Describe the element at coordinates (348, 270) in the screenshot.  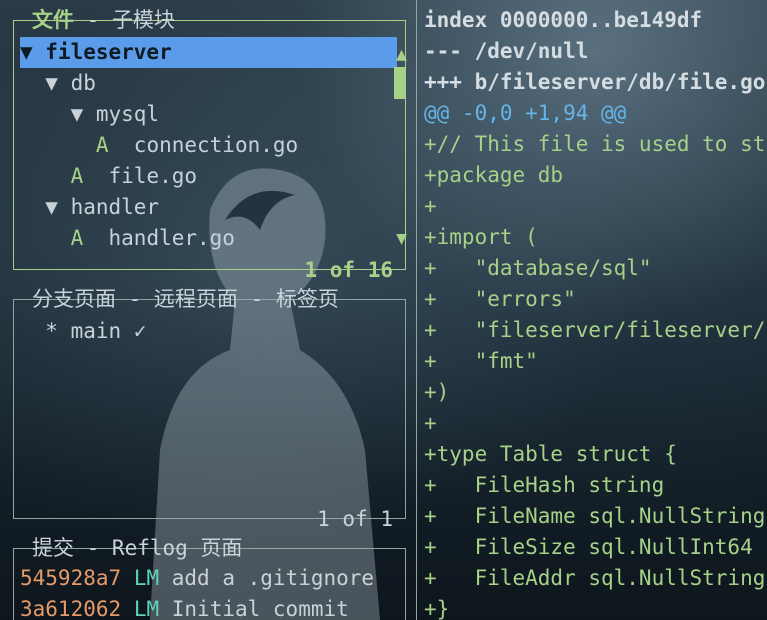
I see `files-count: 1 of 16` at that location.